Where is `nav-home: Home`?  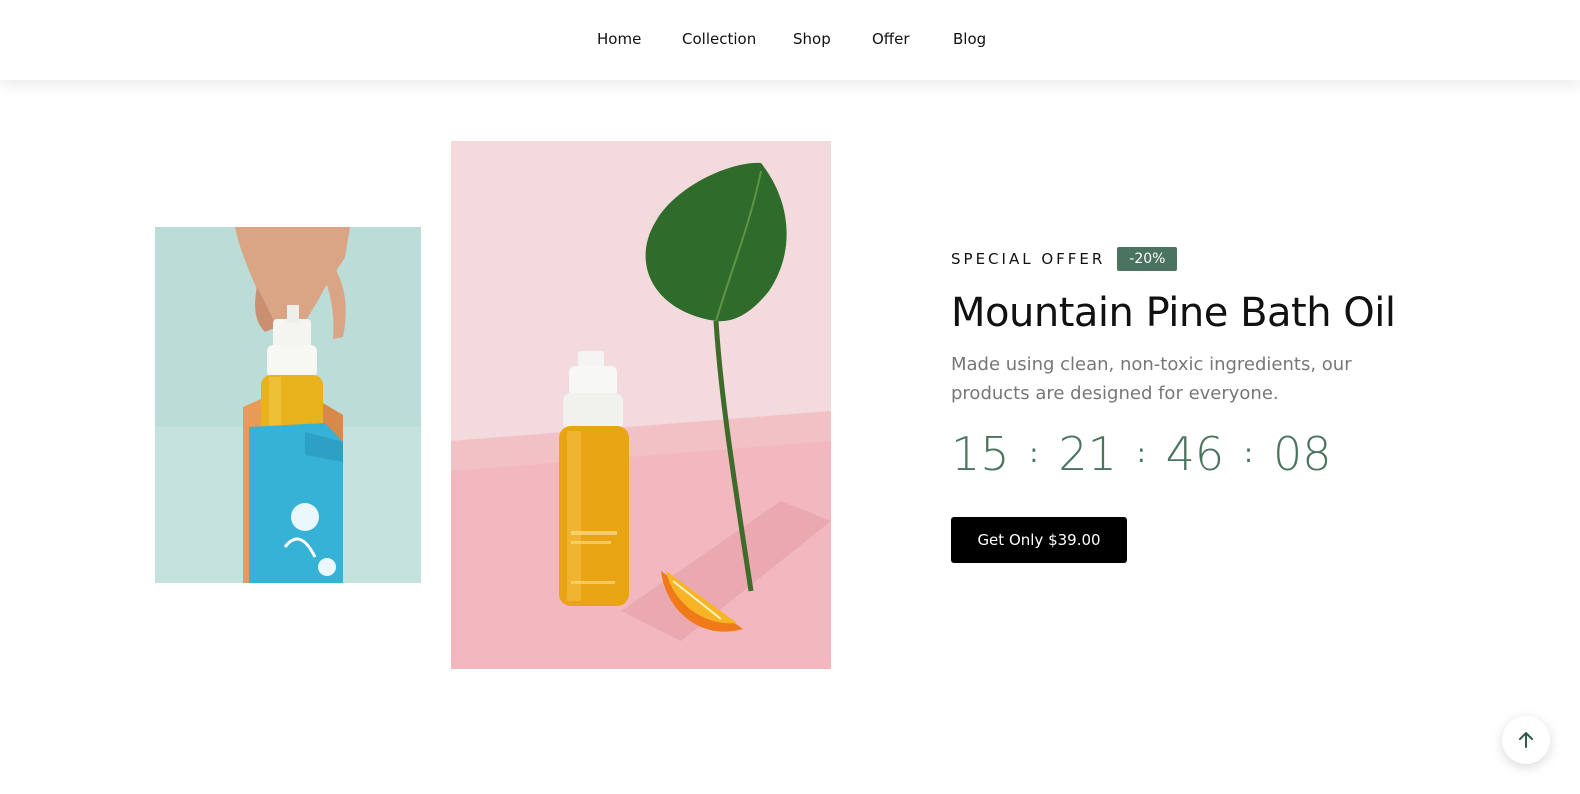 nav-home: Home is located at coordinates (619, 39).